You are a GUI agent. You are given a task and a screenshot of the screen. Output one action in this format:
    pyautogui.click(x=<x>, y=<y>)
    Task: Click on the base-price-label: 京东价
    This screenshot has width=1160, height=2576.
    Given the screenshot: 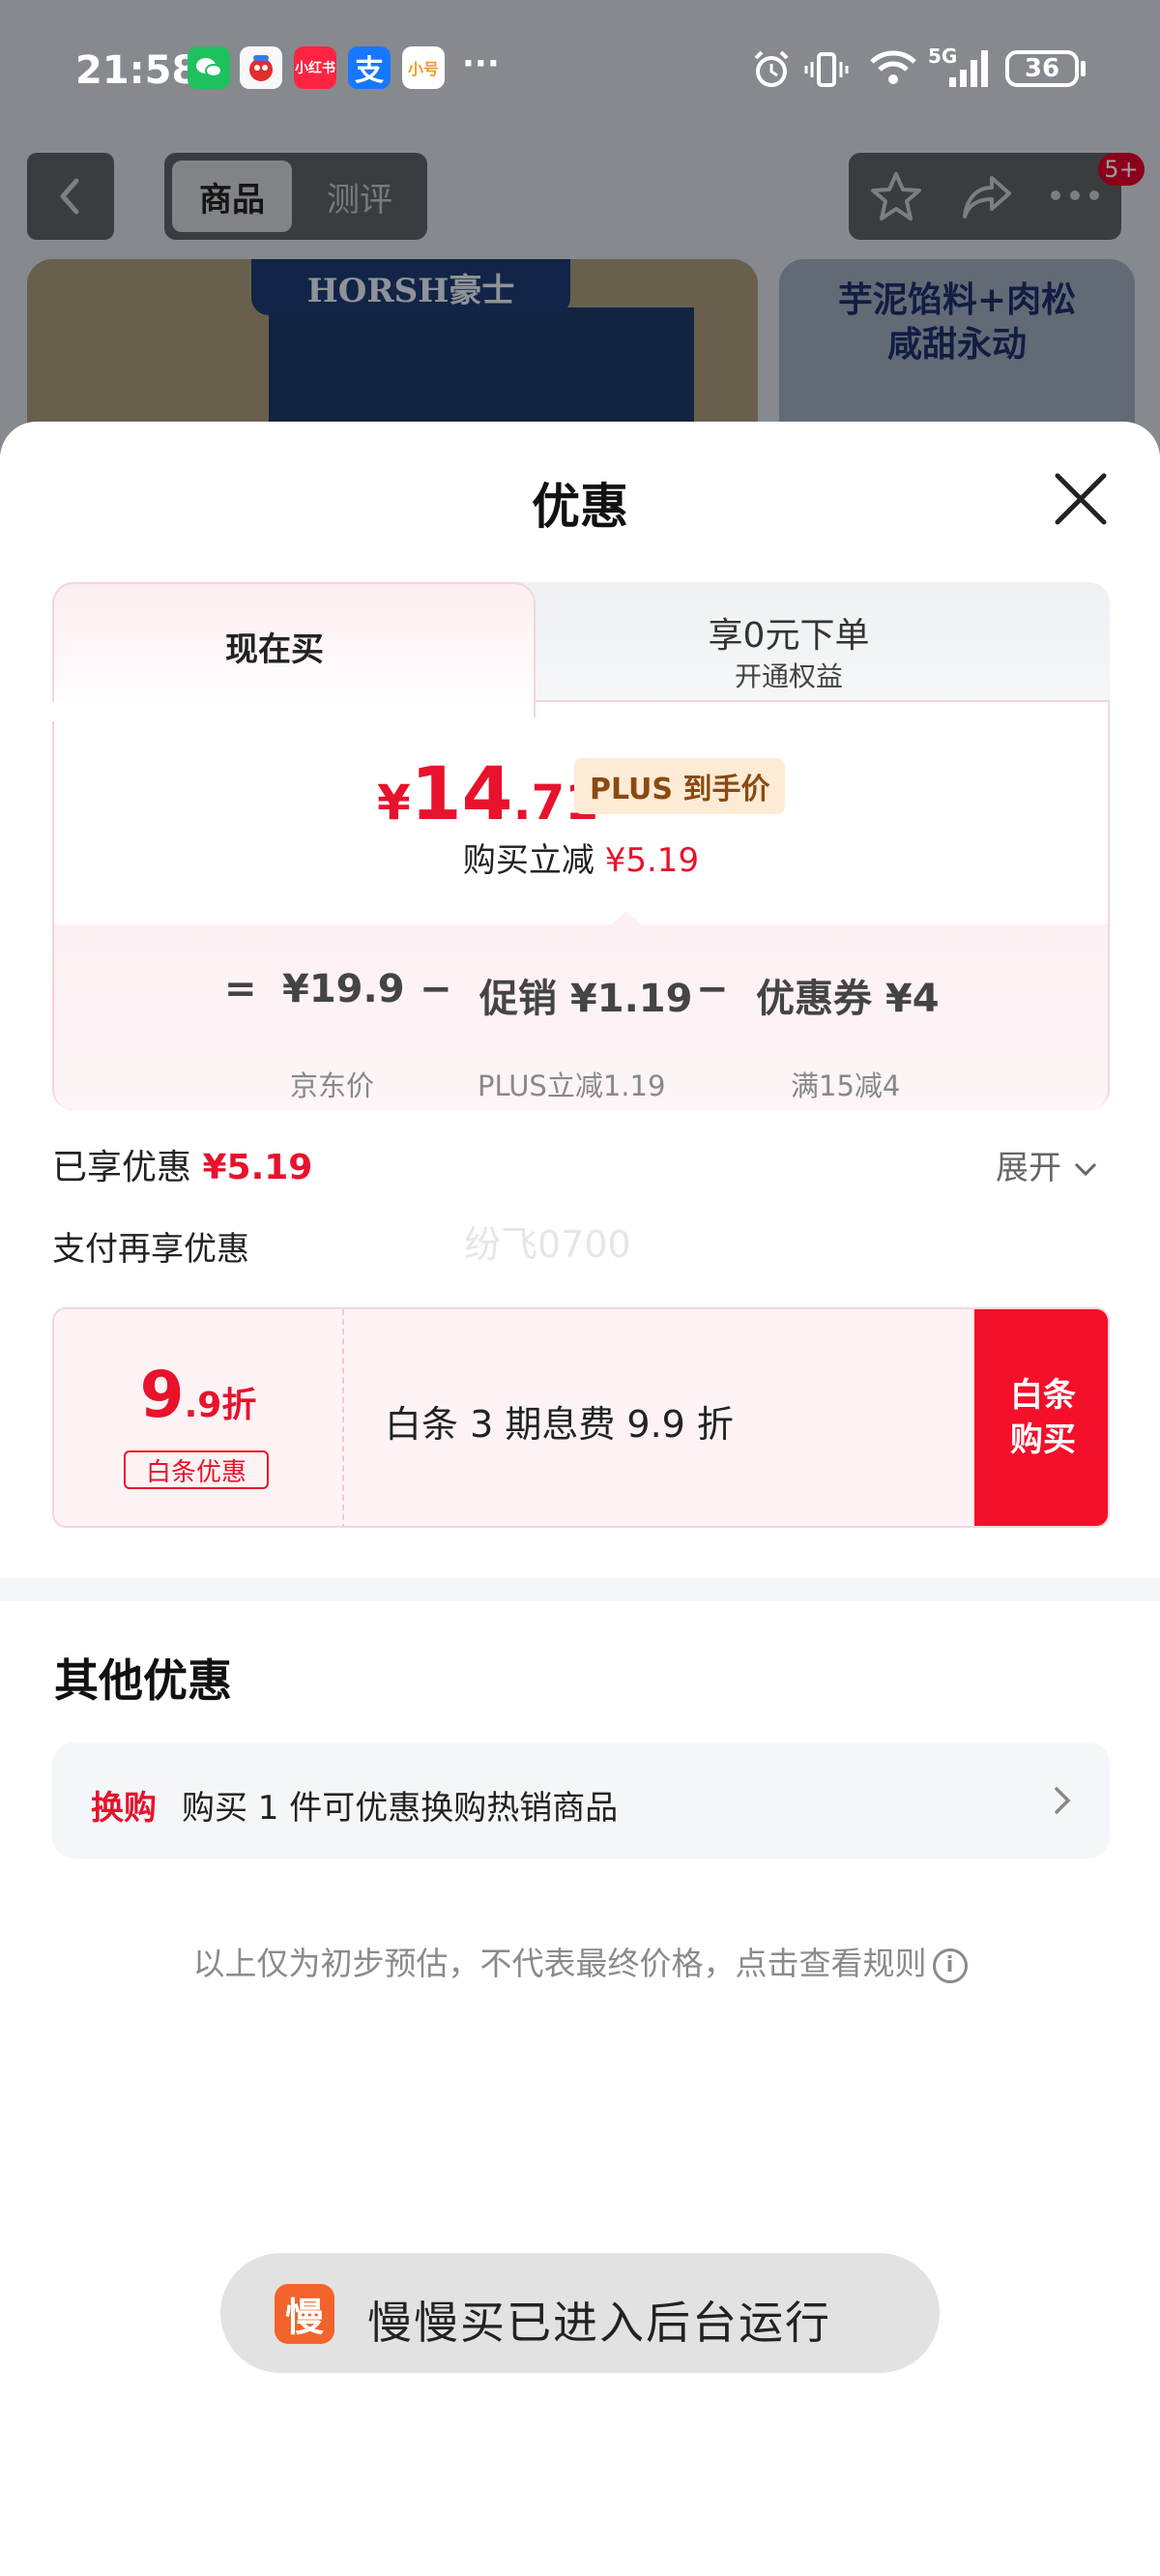 What is the action you would take?
    pyautogui.click(x=333, y=1085)
    